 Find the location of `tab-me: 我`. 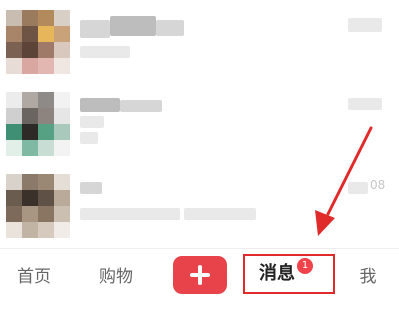

tab-me: 我 is located at coordinates (368, 277).